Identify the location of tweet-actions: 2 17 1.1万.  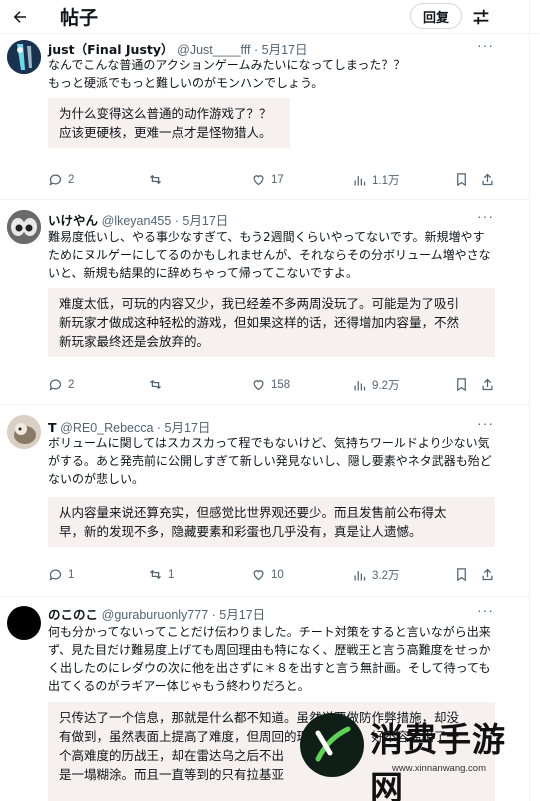
(272, 181).